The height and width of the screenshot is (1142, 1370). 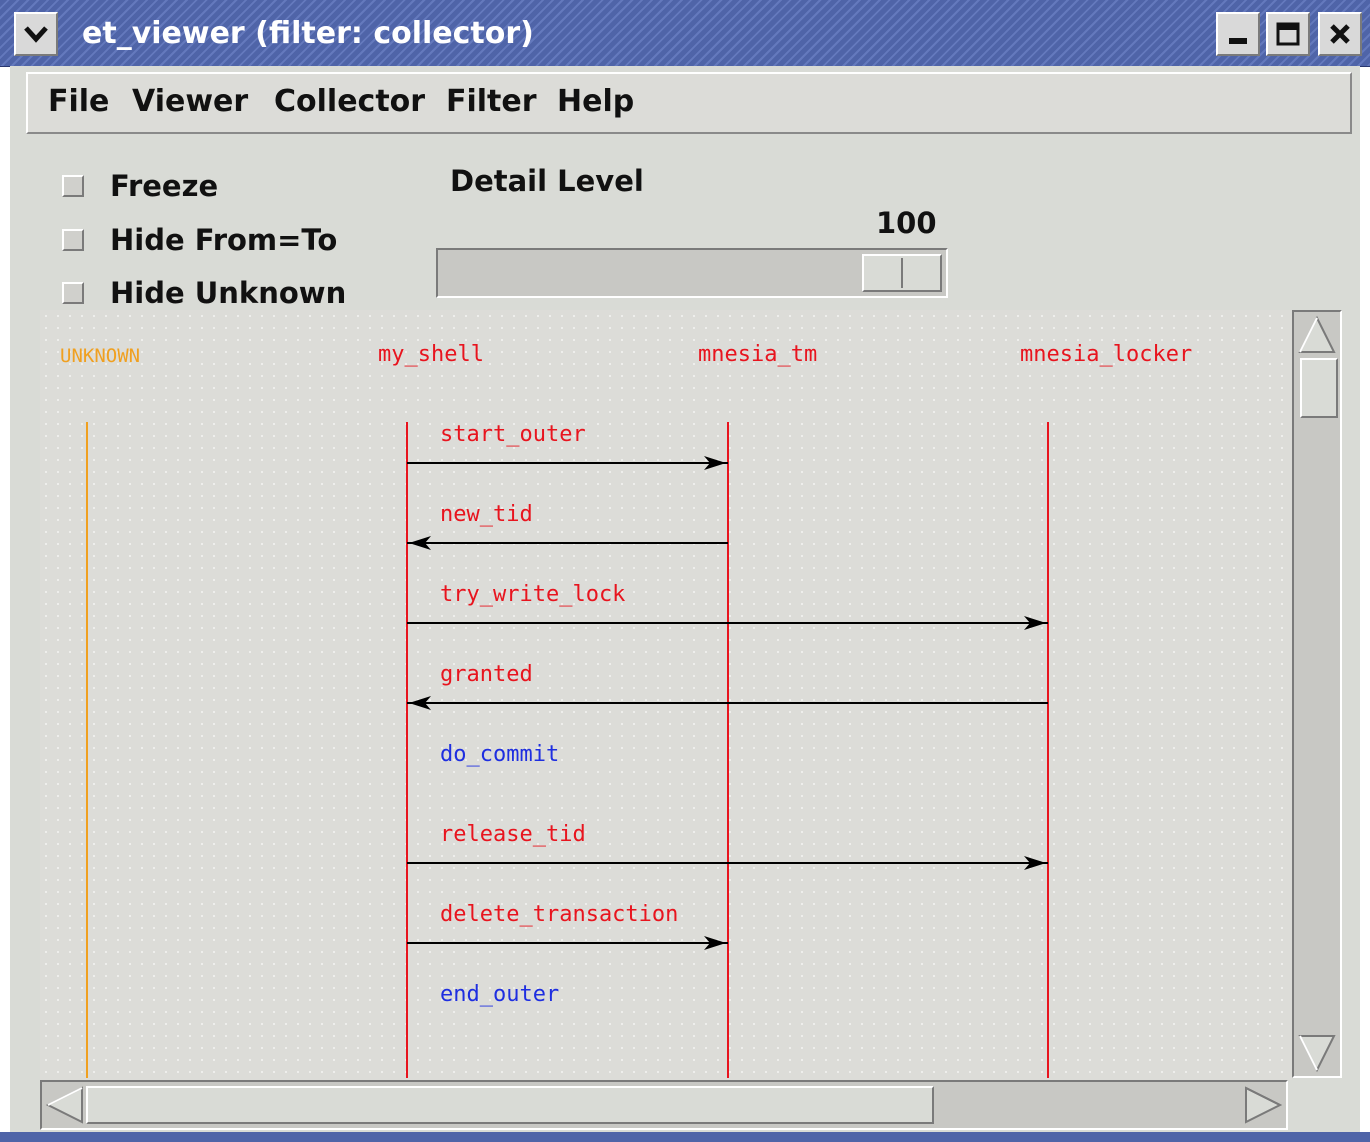 I want to click on scroll-right-arrow-icon, so click(x=1263, y=1105).